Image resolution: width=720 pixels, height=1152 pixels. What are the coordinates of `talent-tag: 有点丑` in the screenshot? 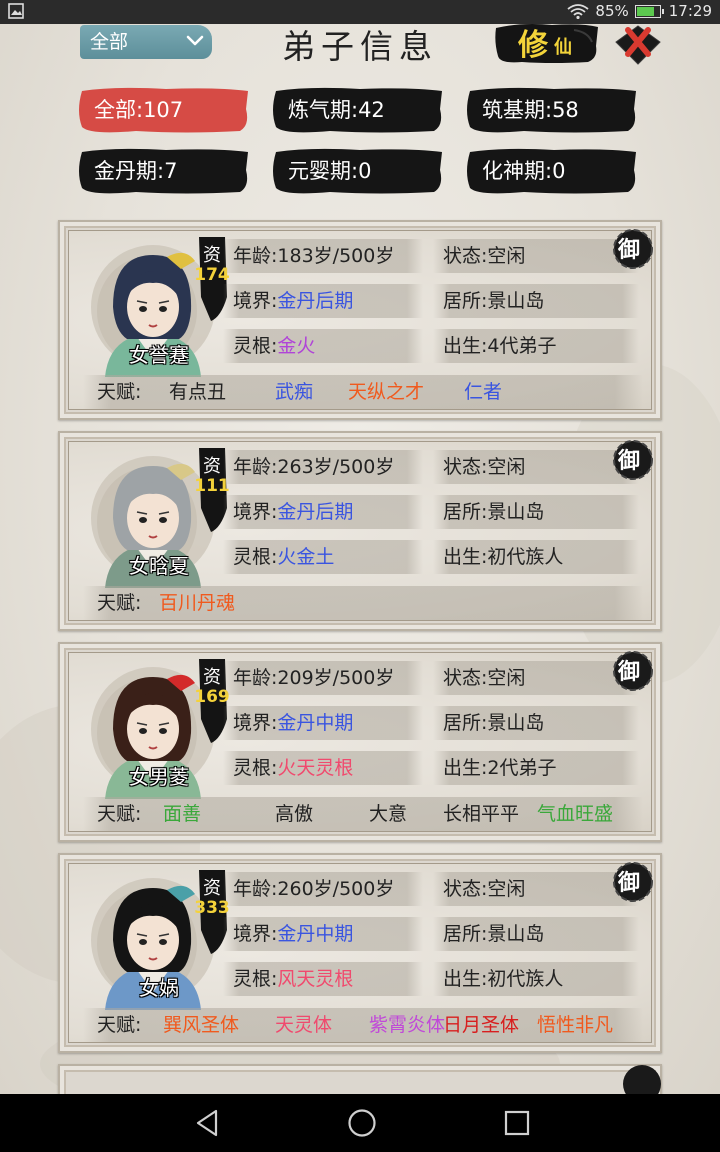 It's located at (198, 392).